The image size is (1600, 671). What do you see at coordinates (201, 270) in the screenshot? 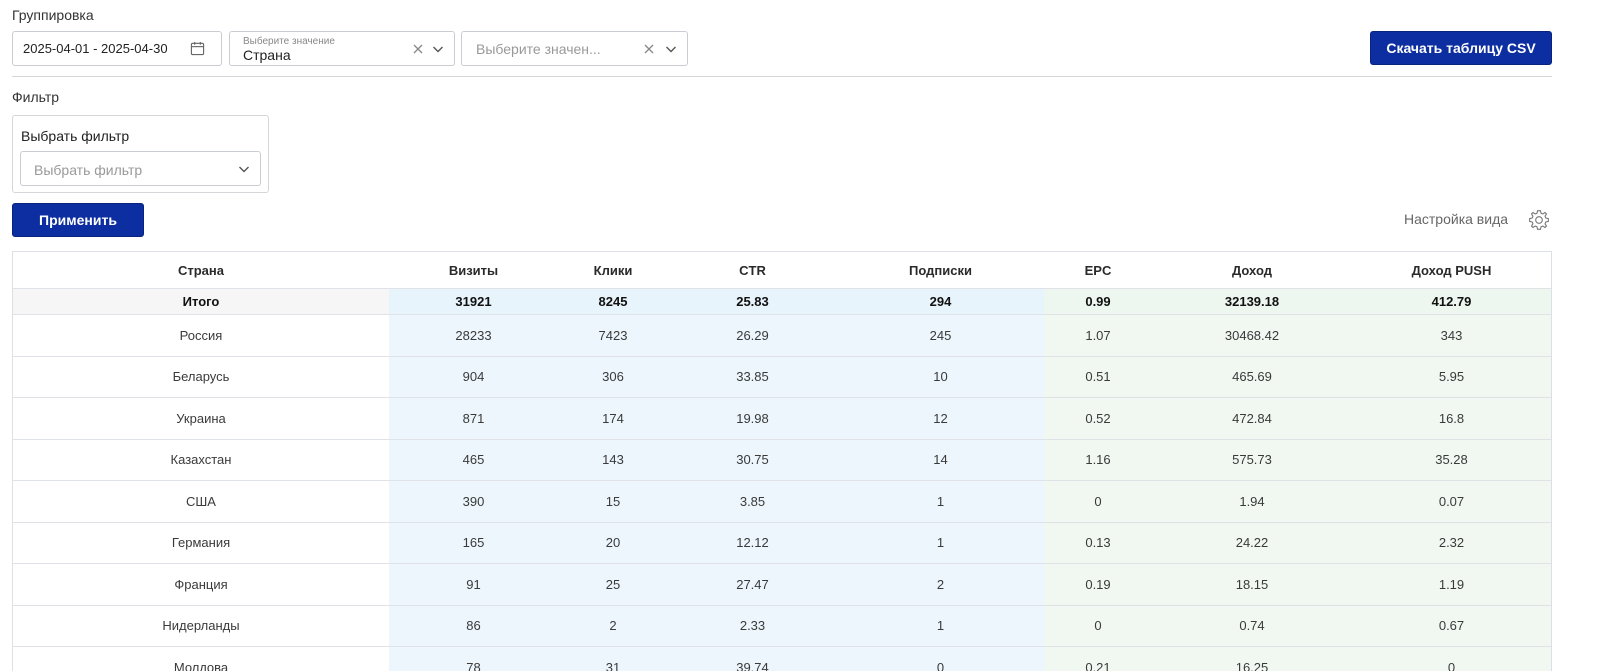
I see `column-header: Страна` at bounding box center [201, 270].